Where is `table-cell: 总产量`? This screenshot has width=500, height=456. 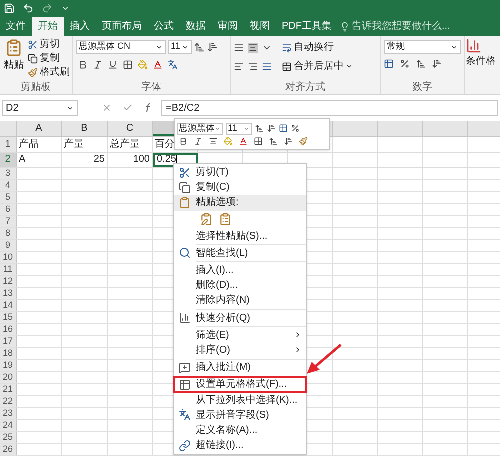 table-cell: 总产量 is located at coordinates (130, 144).